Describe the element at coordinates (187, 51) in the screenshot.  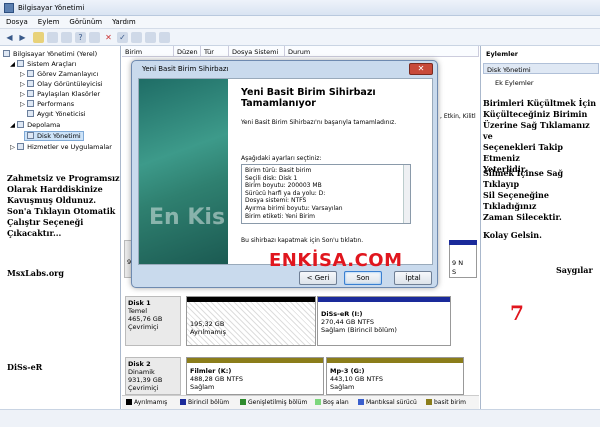
I see `column-header-duzen: Düzen` at that location.